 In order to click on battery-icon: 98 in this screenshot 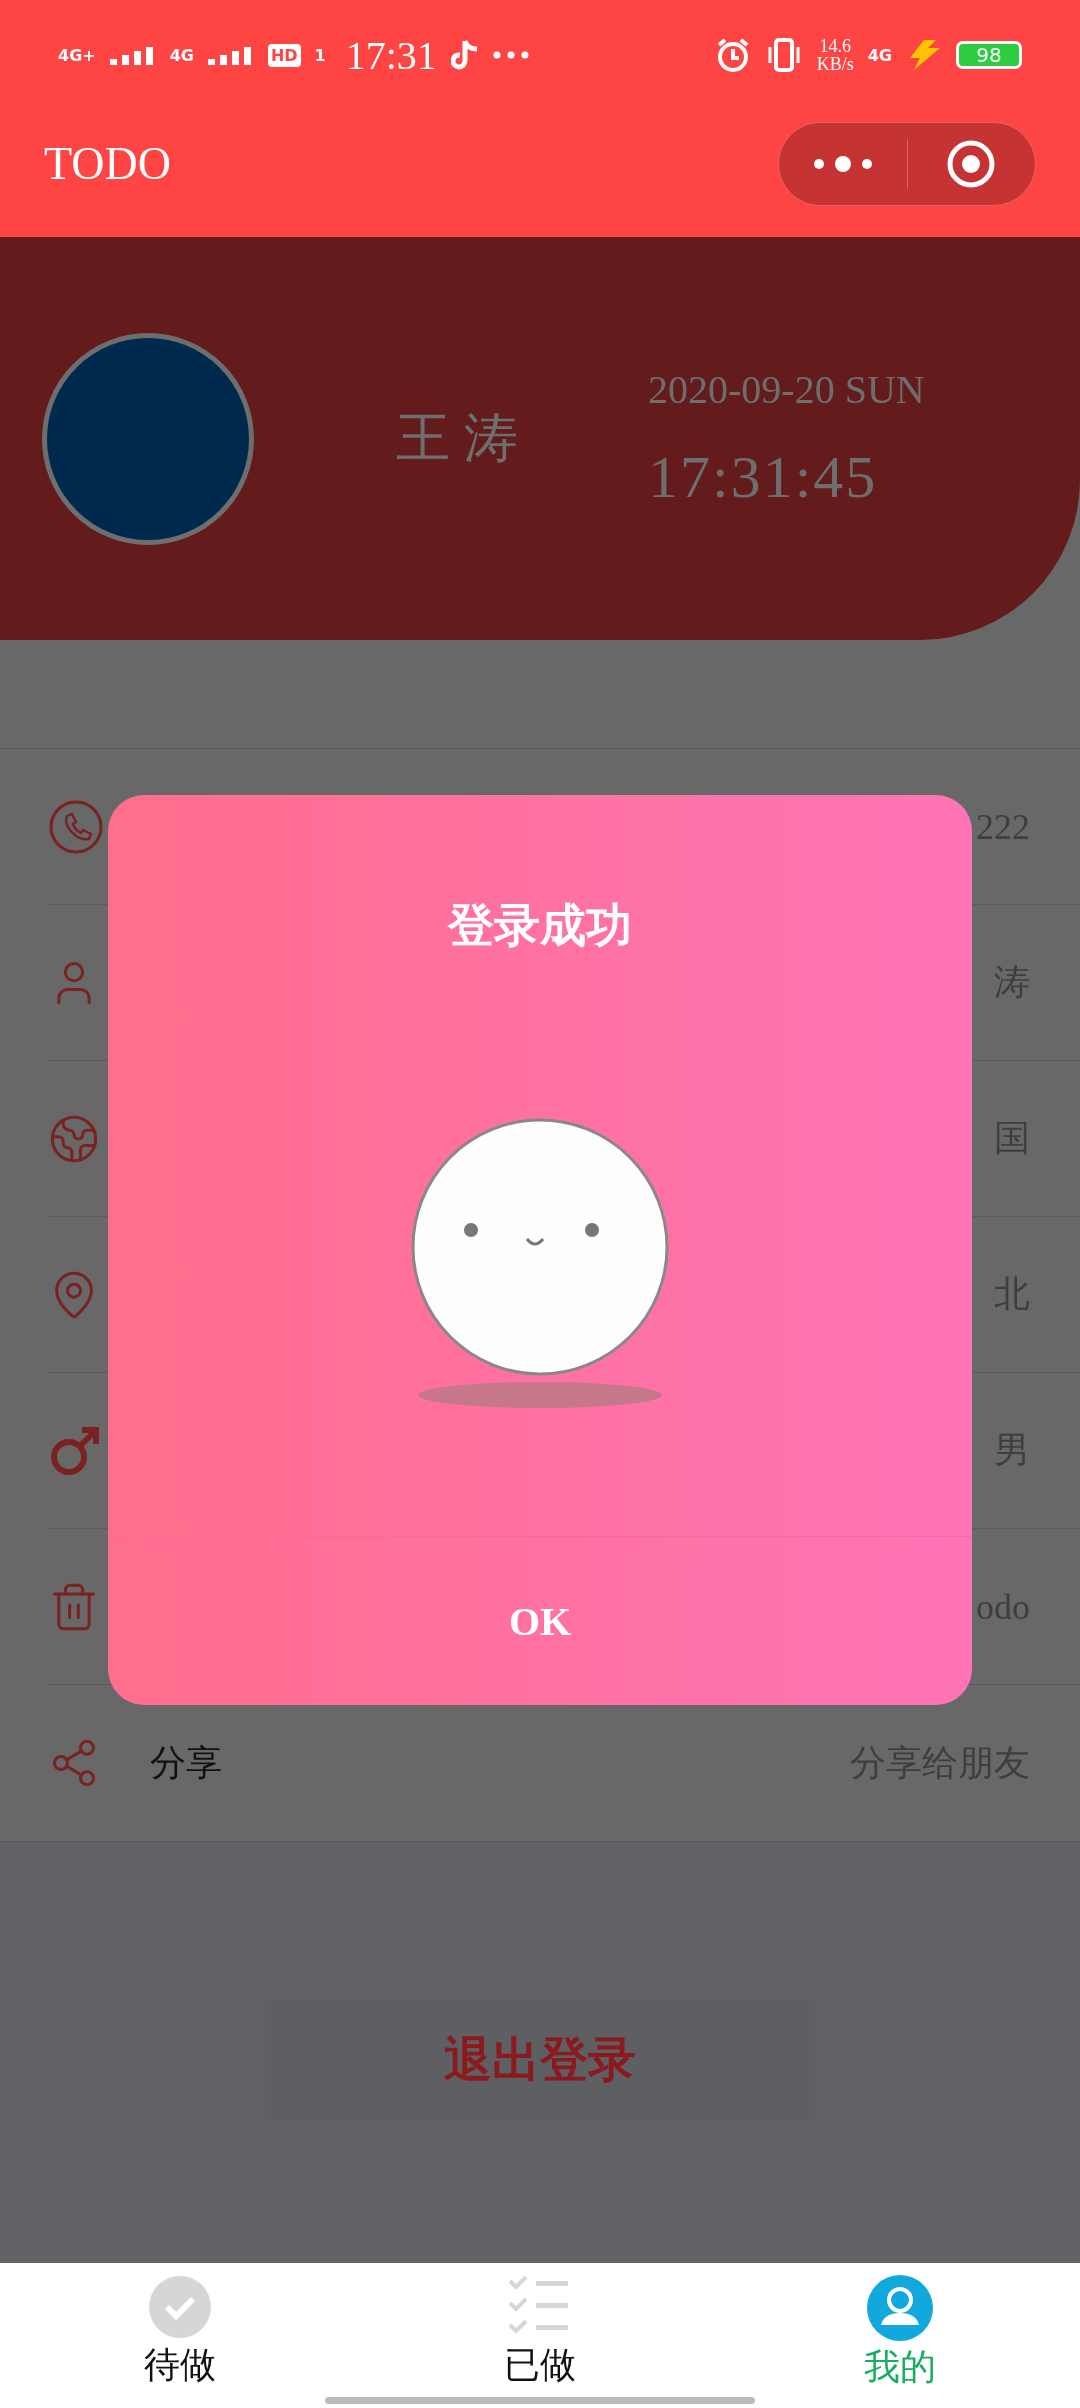, I will do `click(989, 55)`.